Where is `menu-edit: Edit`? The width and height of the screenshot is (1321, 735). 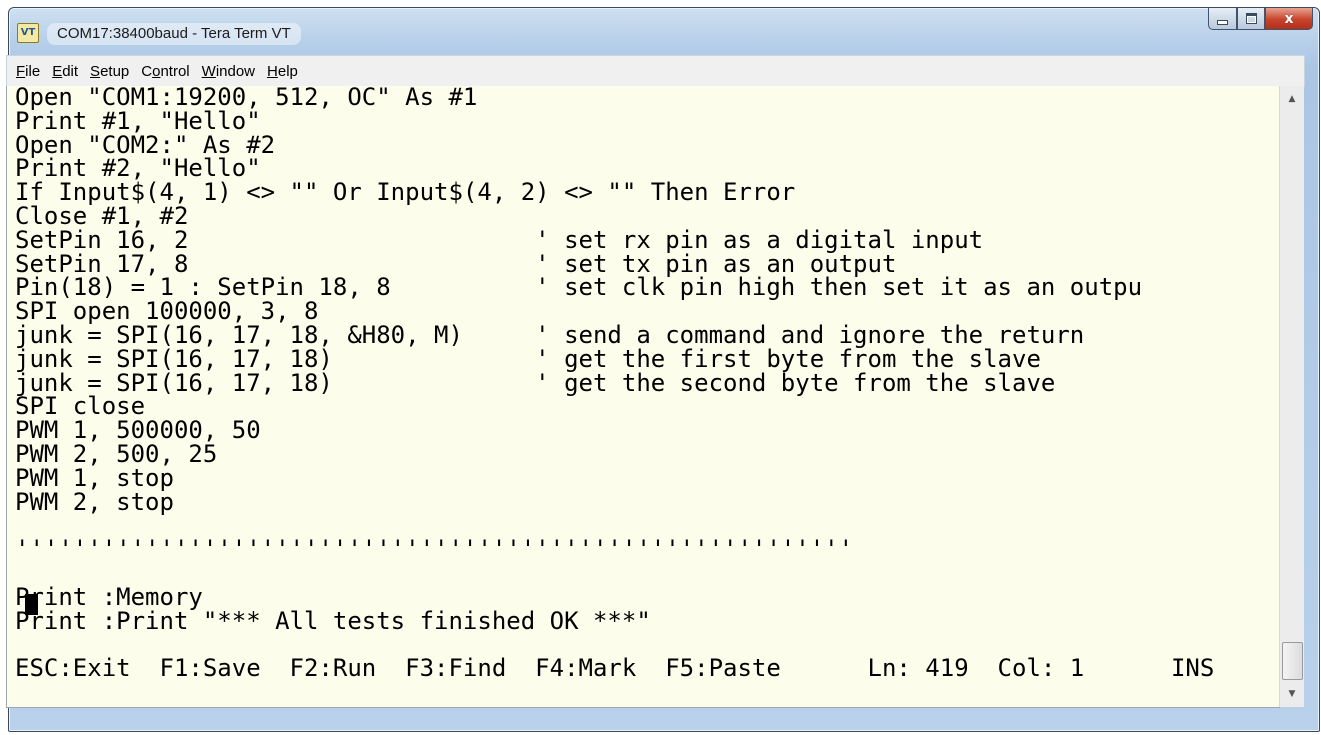 menu-edit: Edit is located at coordinates (65, 72).